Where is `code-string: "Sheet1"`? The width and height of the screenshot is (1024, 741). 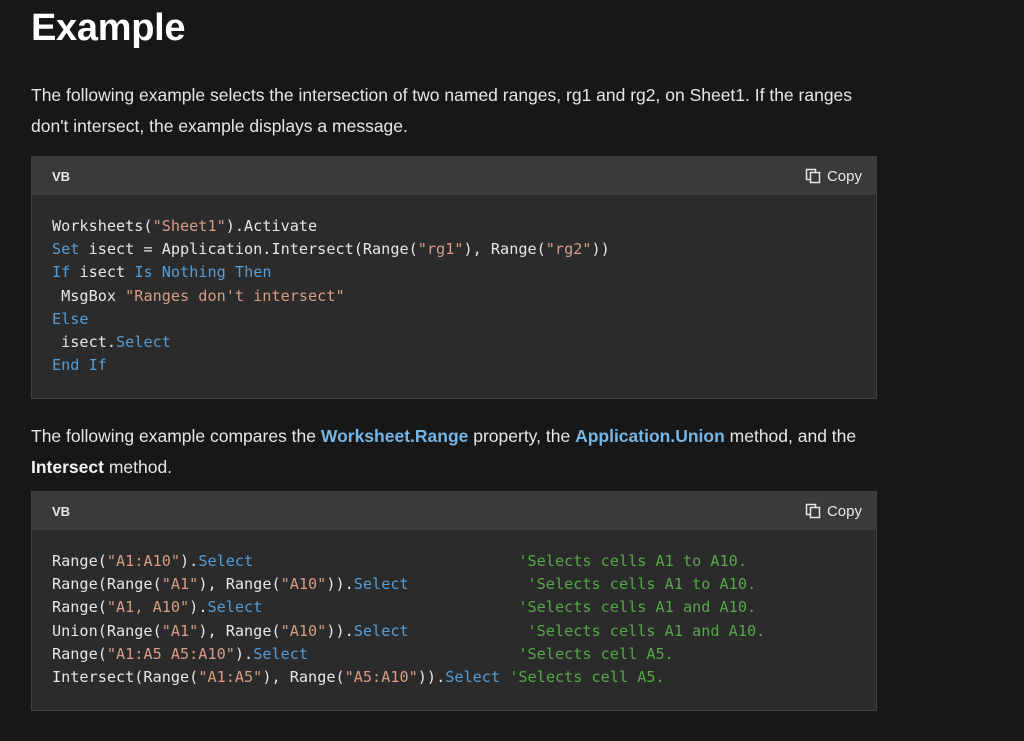 code-string: "Sheet1" is located at coordinates (189, 226).